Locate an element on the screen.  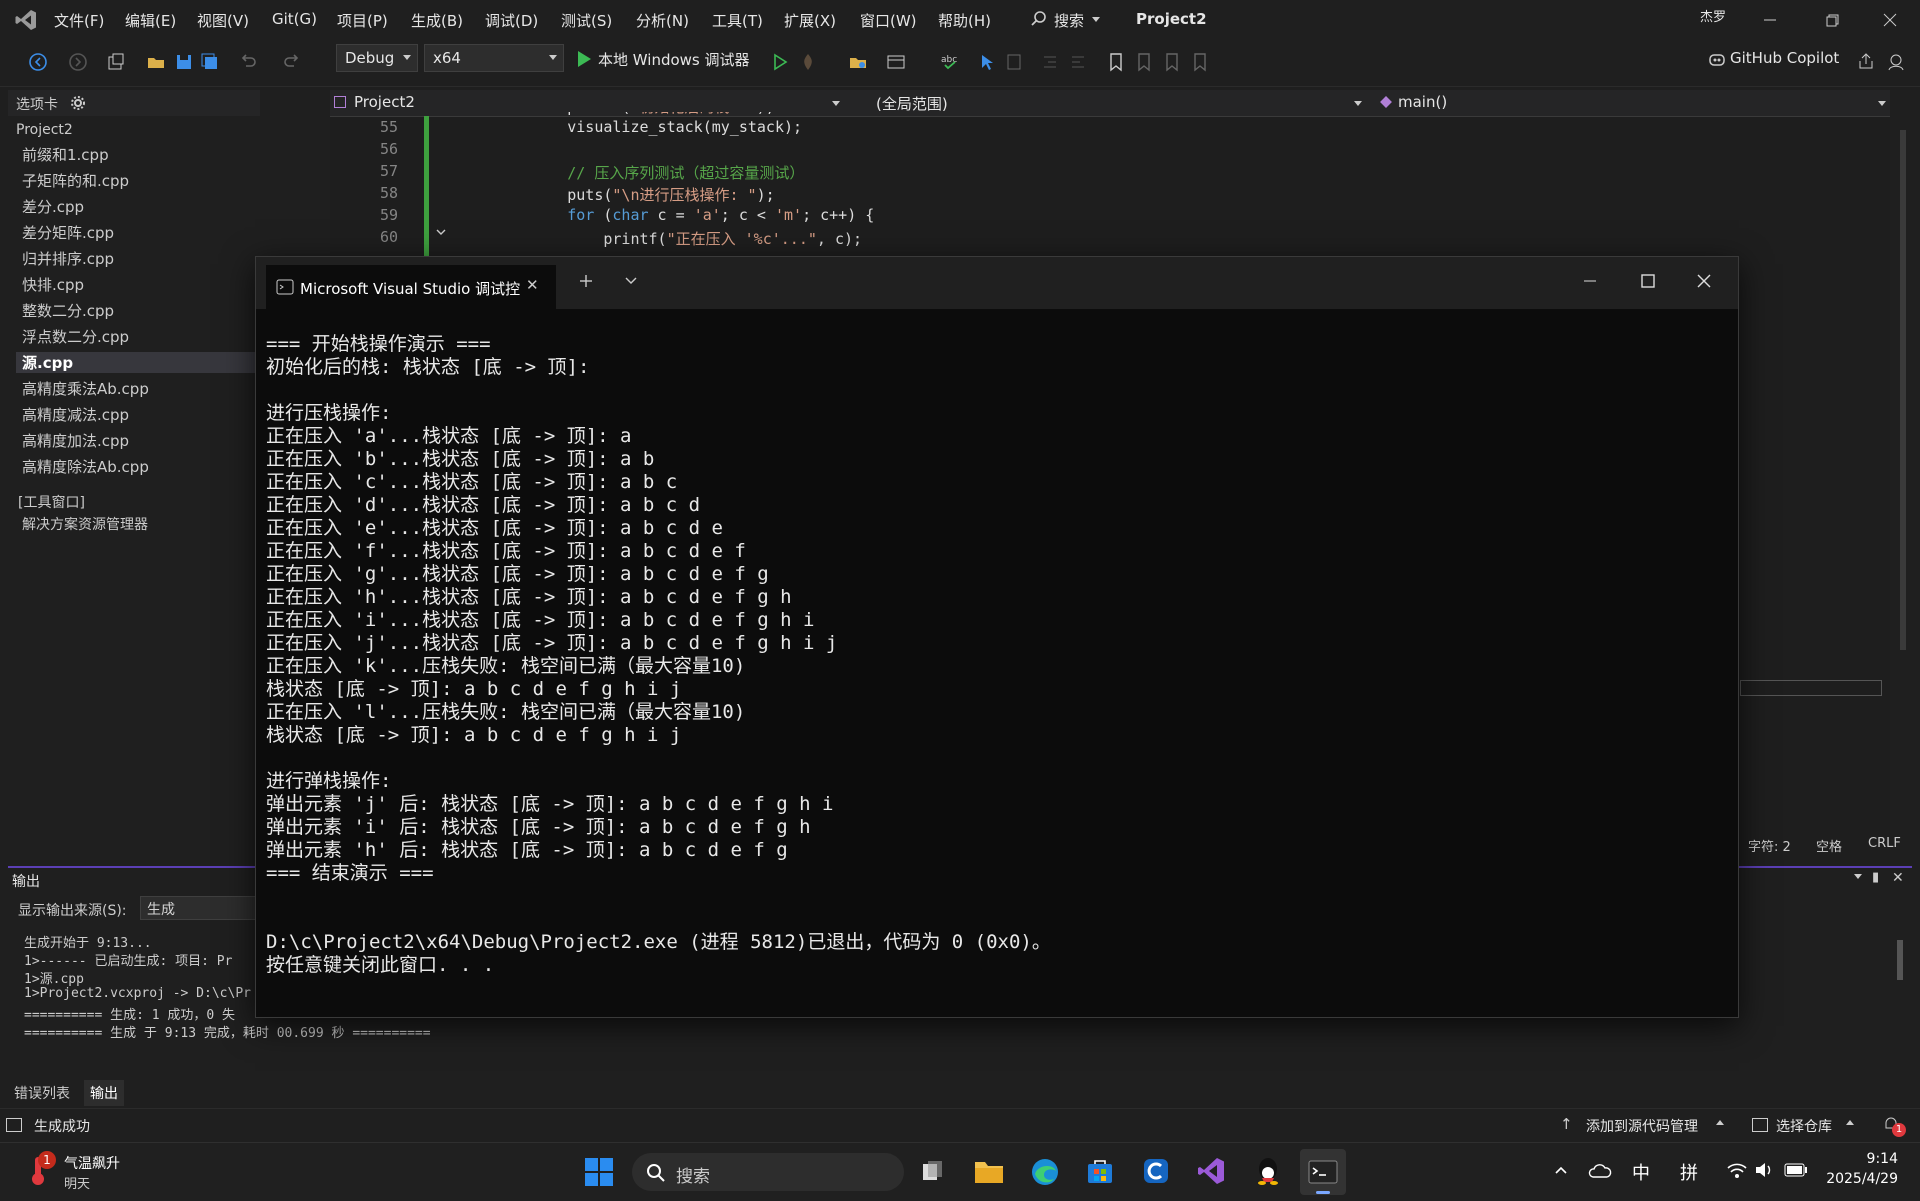
layout-icon is located at coordinates (896, 62).